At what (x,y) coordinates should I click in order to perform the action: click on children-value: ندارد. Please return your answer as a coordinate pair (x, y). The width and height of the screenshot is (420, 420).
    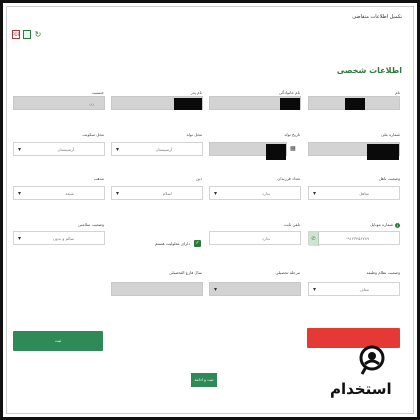
    Looking at the image, I should click on (265, 193).